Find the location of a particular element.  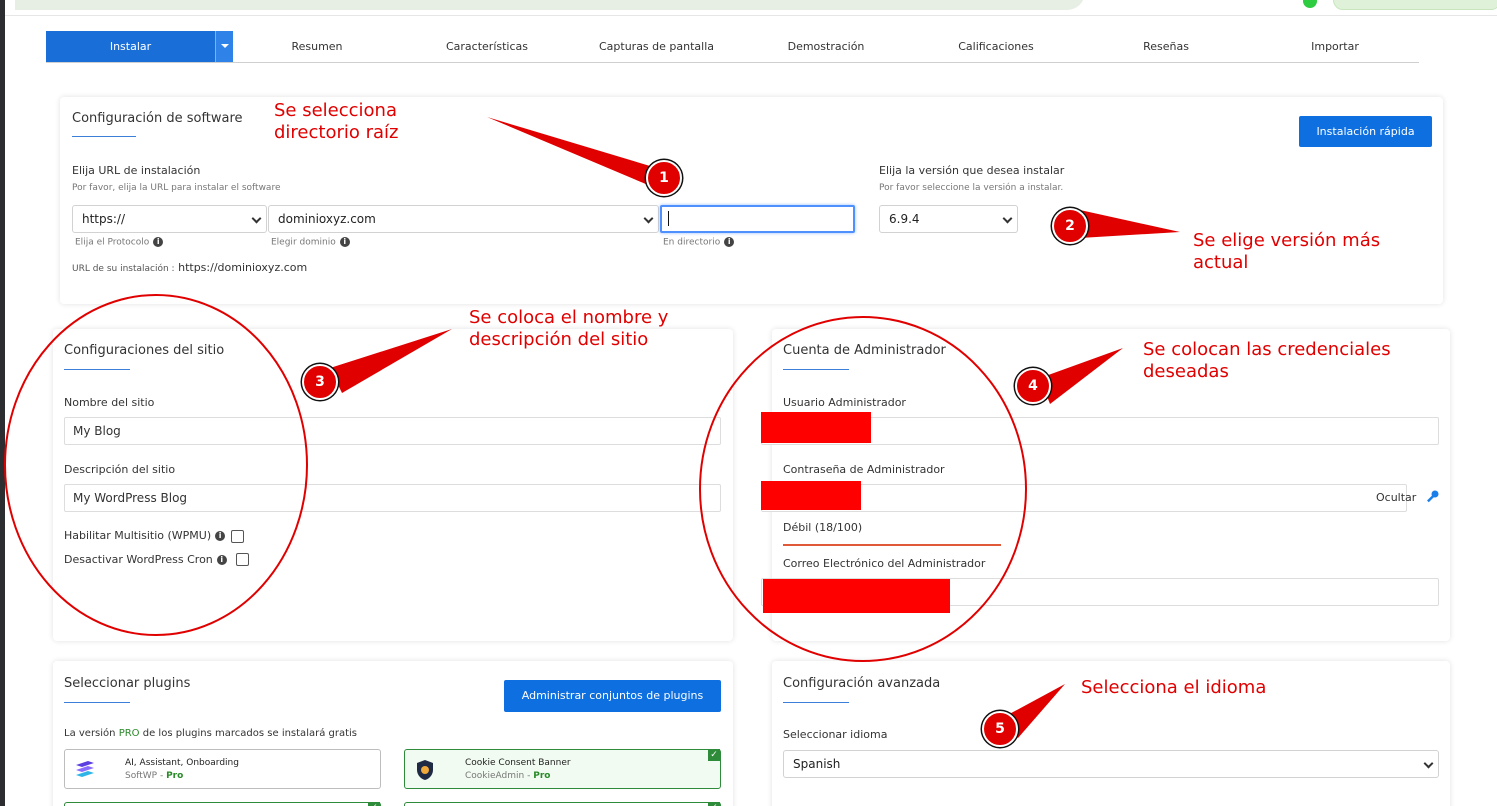

key-icon is located at coordinates (1432, 497).